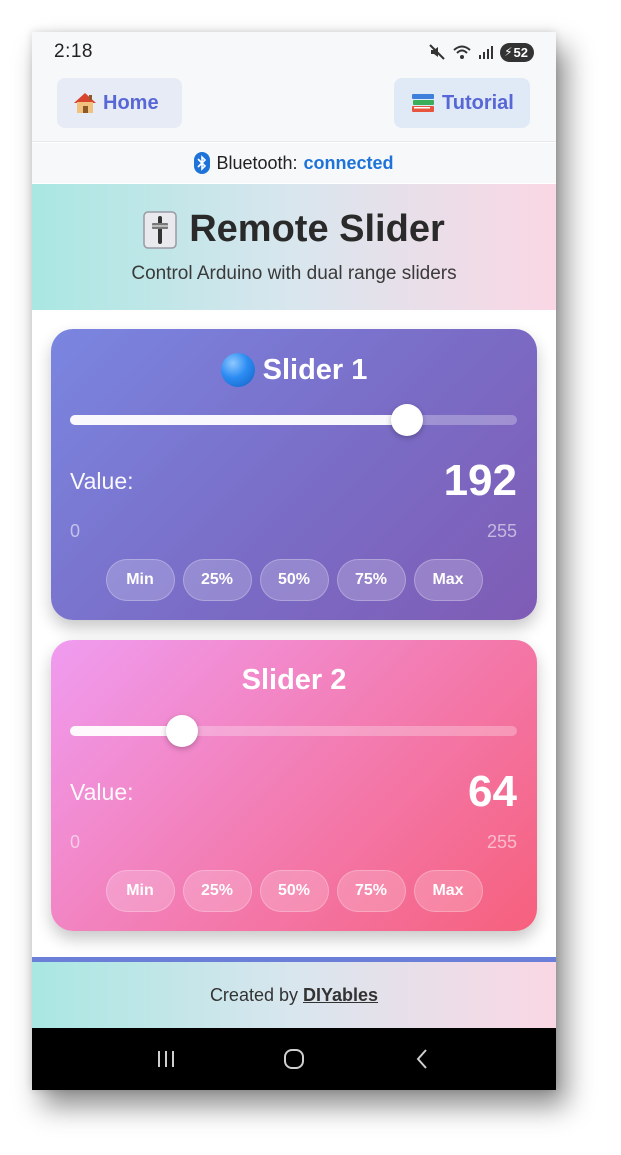  I want to click on system-back-button, so click(422, 1059).